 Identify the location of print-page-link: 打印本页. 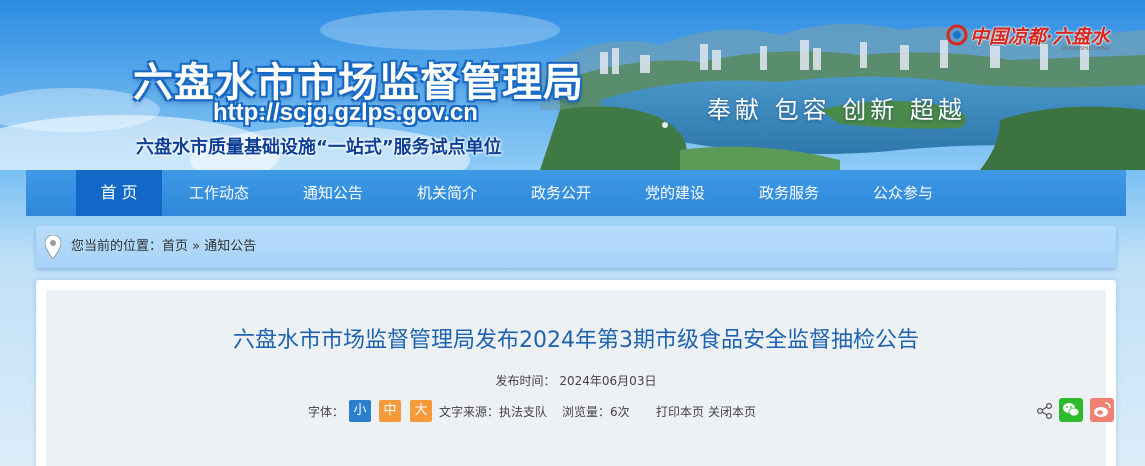
(680, 412).